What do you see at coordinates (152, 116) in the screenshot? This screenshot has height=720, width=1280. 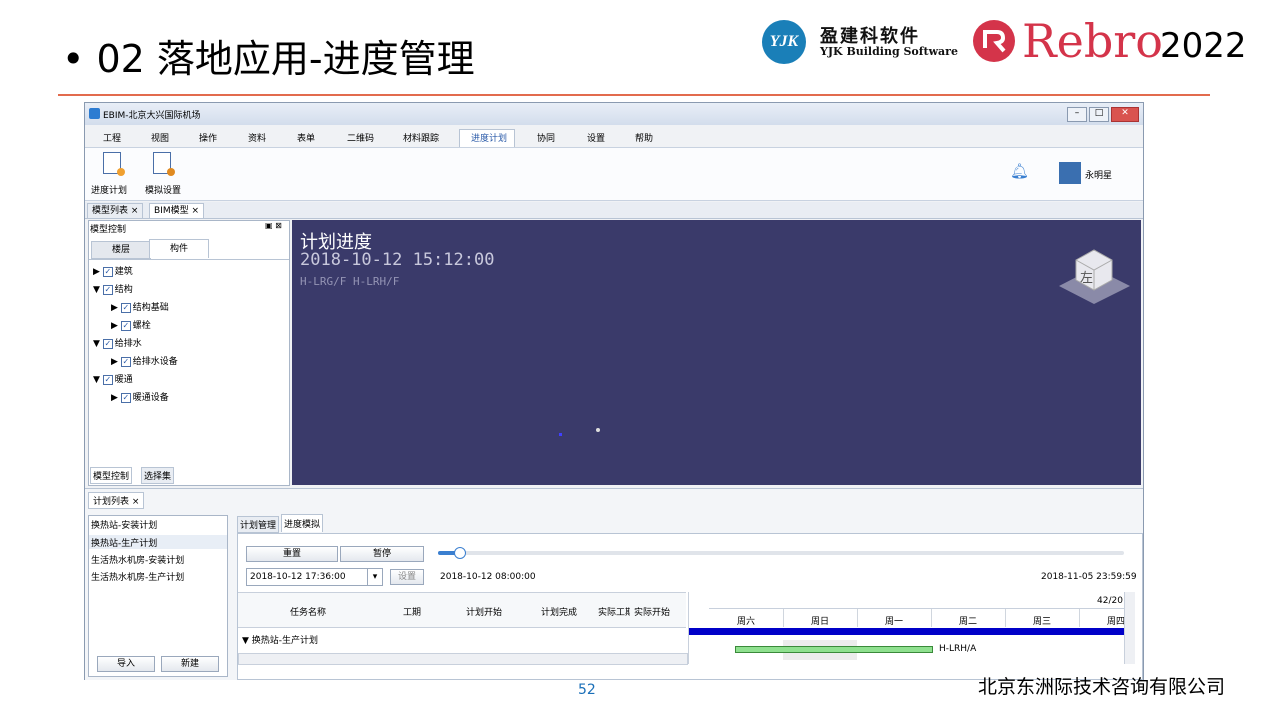 I see `window-title: EBIM-北京大兴国际机场` at bounding box center [152, 116].